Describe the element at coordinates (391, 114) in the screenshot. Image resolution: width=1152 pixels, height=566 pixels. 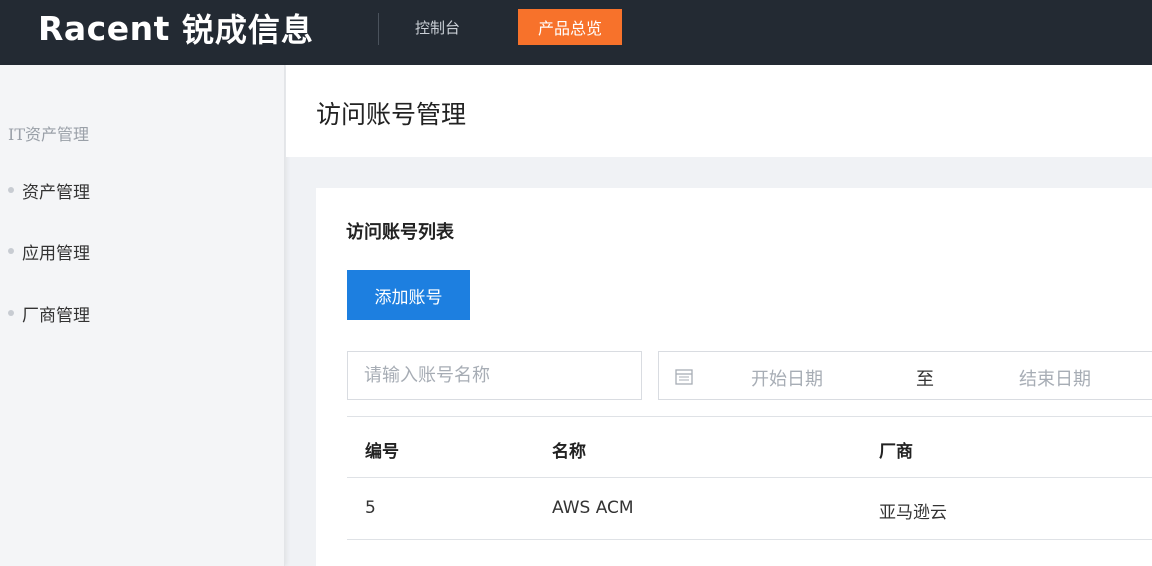
I see `page-title: 访问账号管理` at that location.